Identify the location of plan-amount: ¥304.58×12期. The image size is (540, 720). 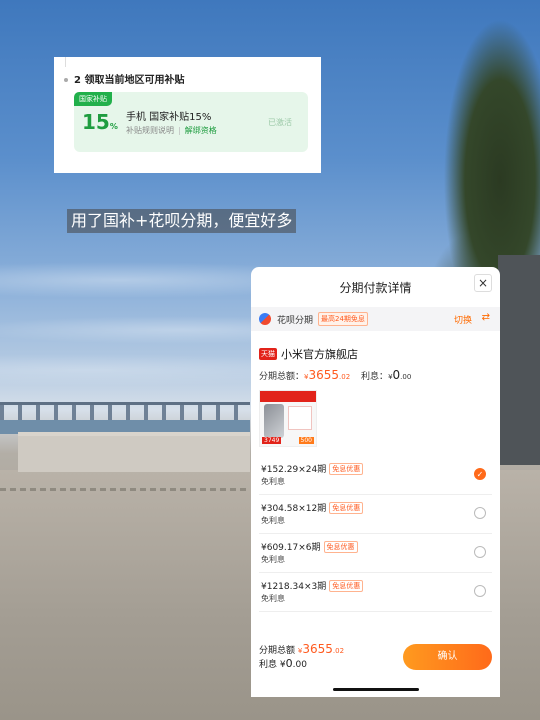
(294, 509).